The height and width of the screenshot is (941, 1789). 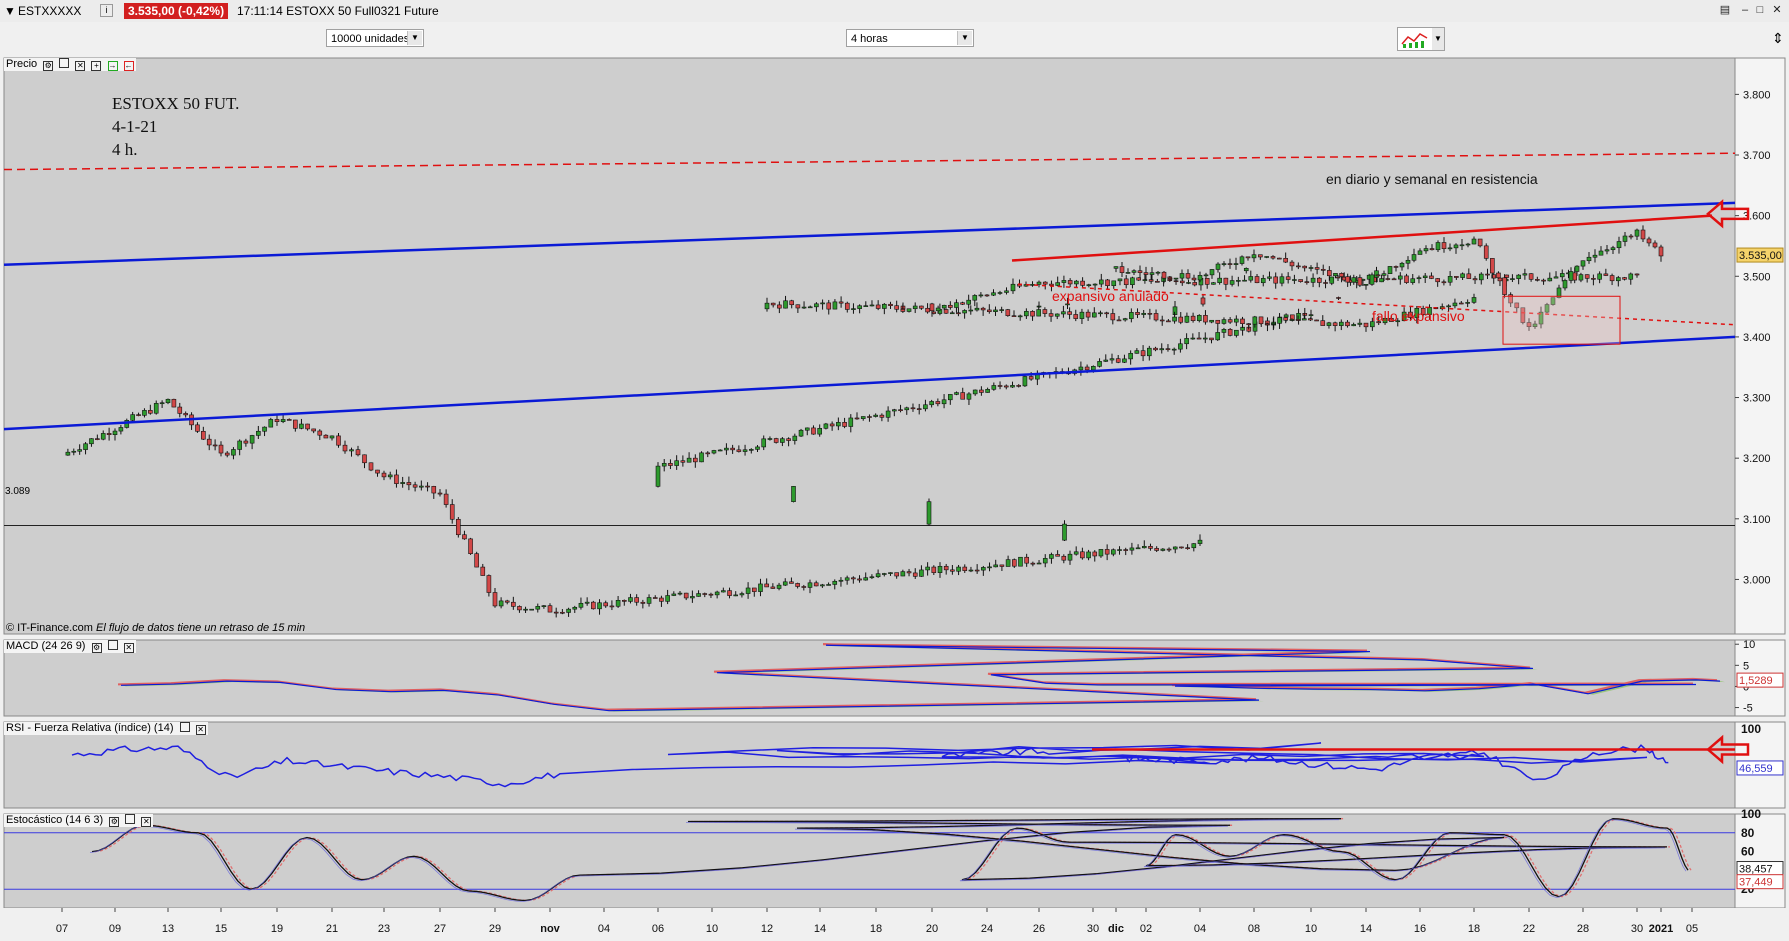 What do you see at coordinates (1529, 929) in the screenshot?
I see `x-tick-label: 22` at bounding box center [1529, 929].